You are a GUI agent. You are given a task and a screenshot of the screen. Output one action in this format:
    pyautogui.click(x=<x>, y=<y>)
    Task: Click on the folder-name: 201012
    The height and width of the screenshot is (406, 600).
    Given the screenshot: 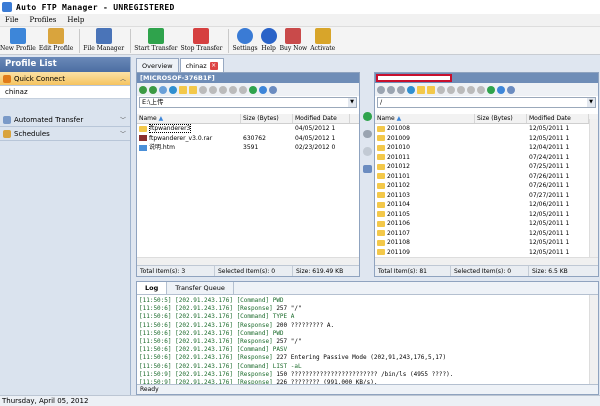 What is the action you would take?
    pyautogui.click(x=425, y=167)
    